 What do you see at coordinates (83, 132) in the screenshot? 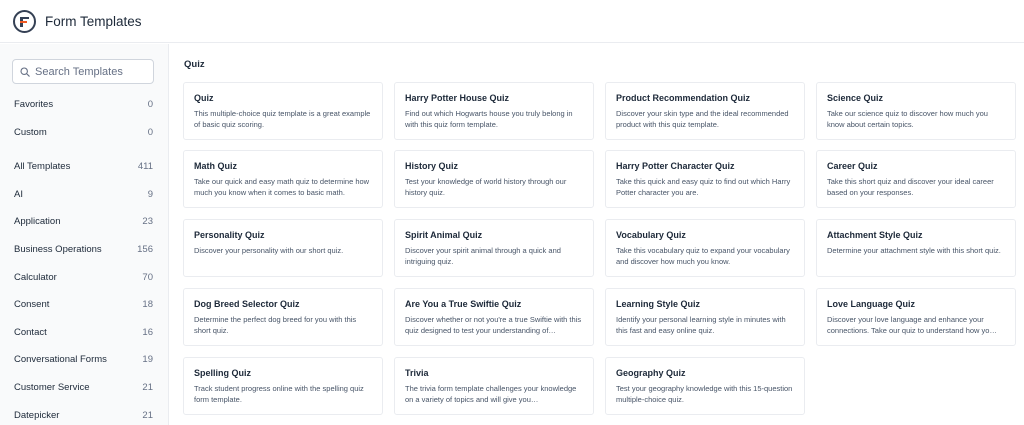
I see `sidebar-item: Custom 0` at bounding box center [83, 132].